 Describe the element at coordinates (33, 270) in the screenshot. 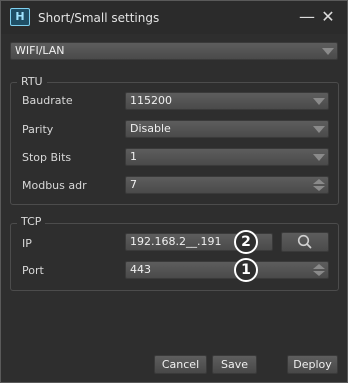

I see `port-label: Port` at that location.